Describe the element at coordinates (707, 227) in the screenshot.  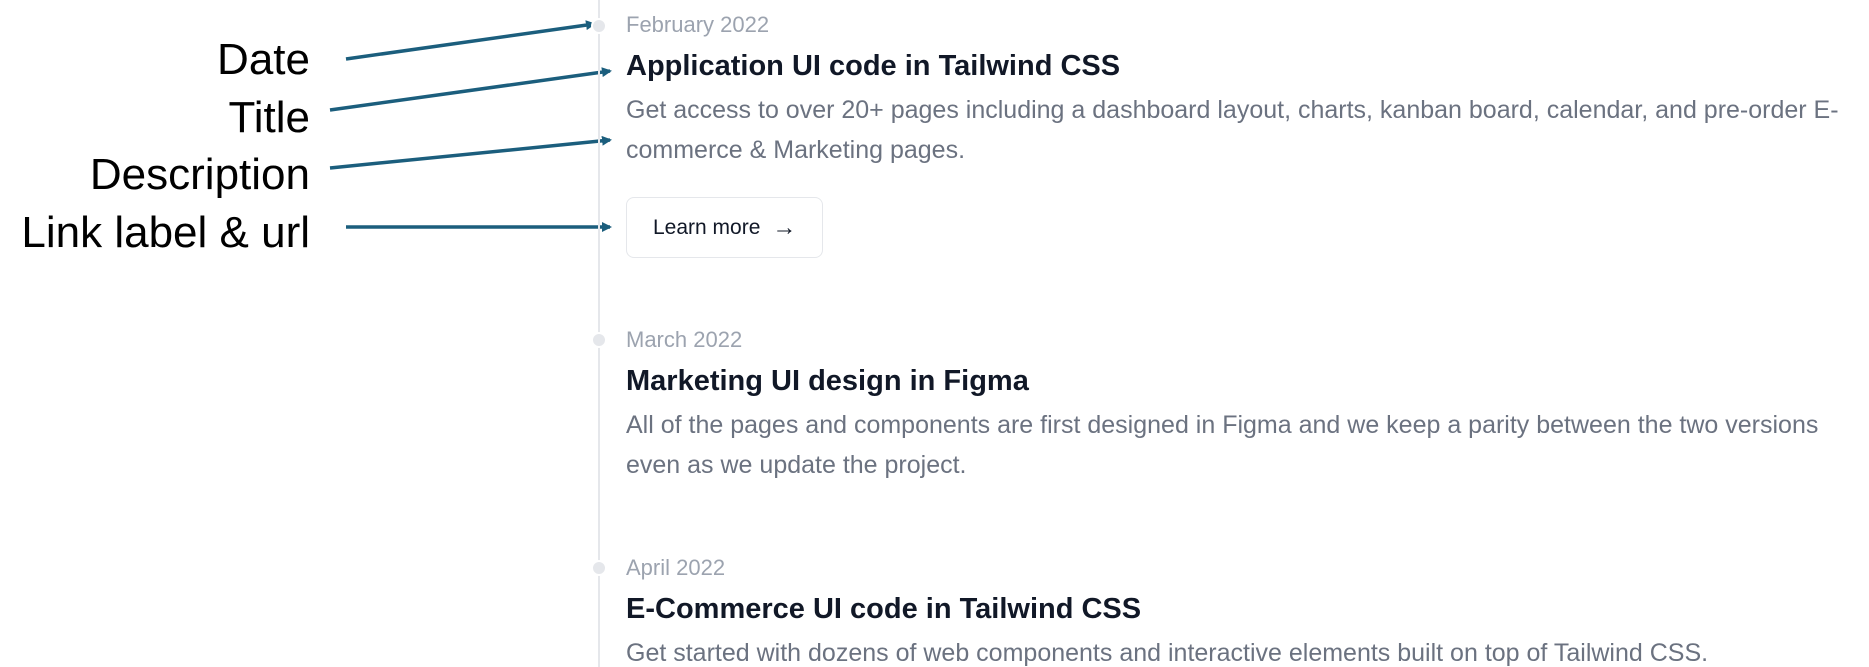
I see `learn-more-label: Learn more` at that location.